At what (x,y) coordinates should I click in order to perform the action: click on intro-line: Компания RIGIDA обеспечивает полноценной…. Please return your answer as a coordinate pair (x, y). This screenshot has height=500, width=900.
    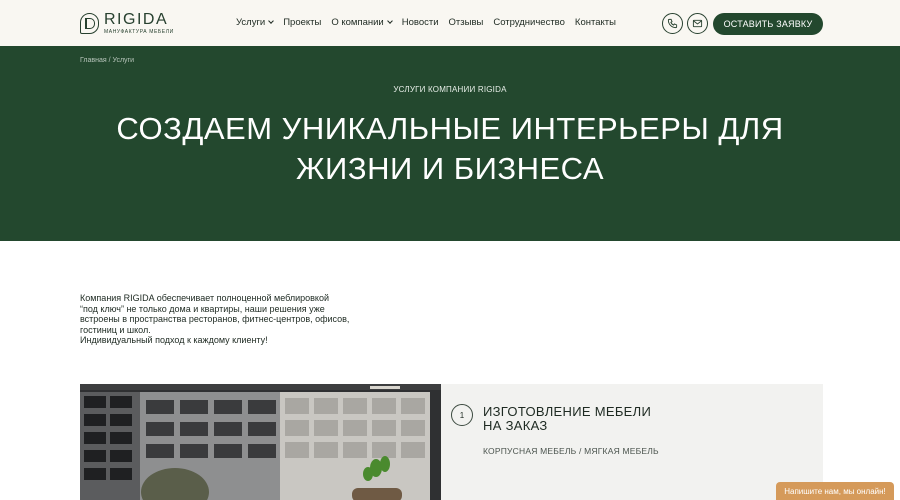
    Looking at the image, I should click on (204, 298).